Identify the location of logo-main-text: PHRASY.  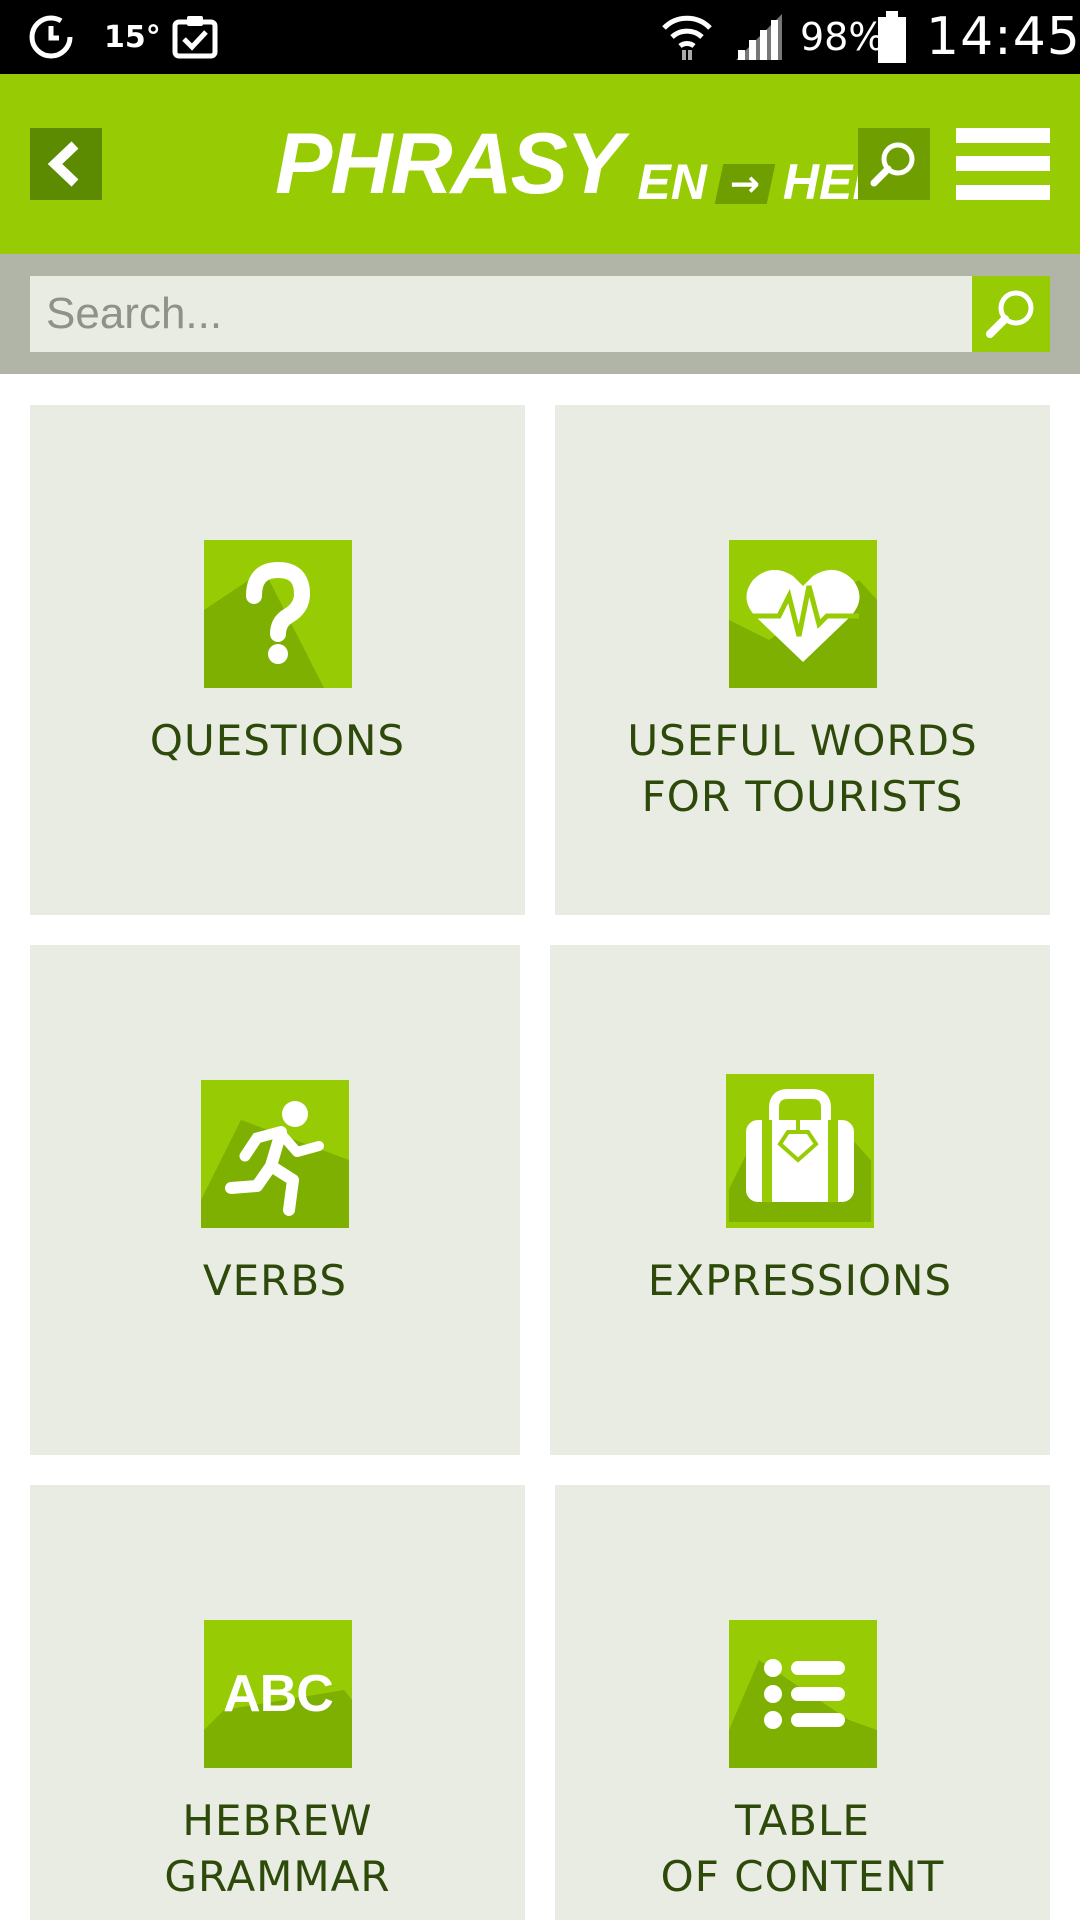
(449, 164).